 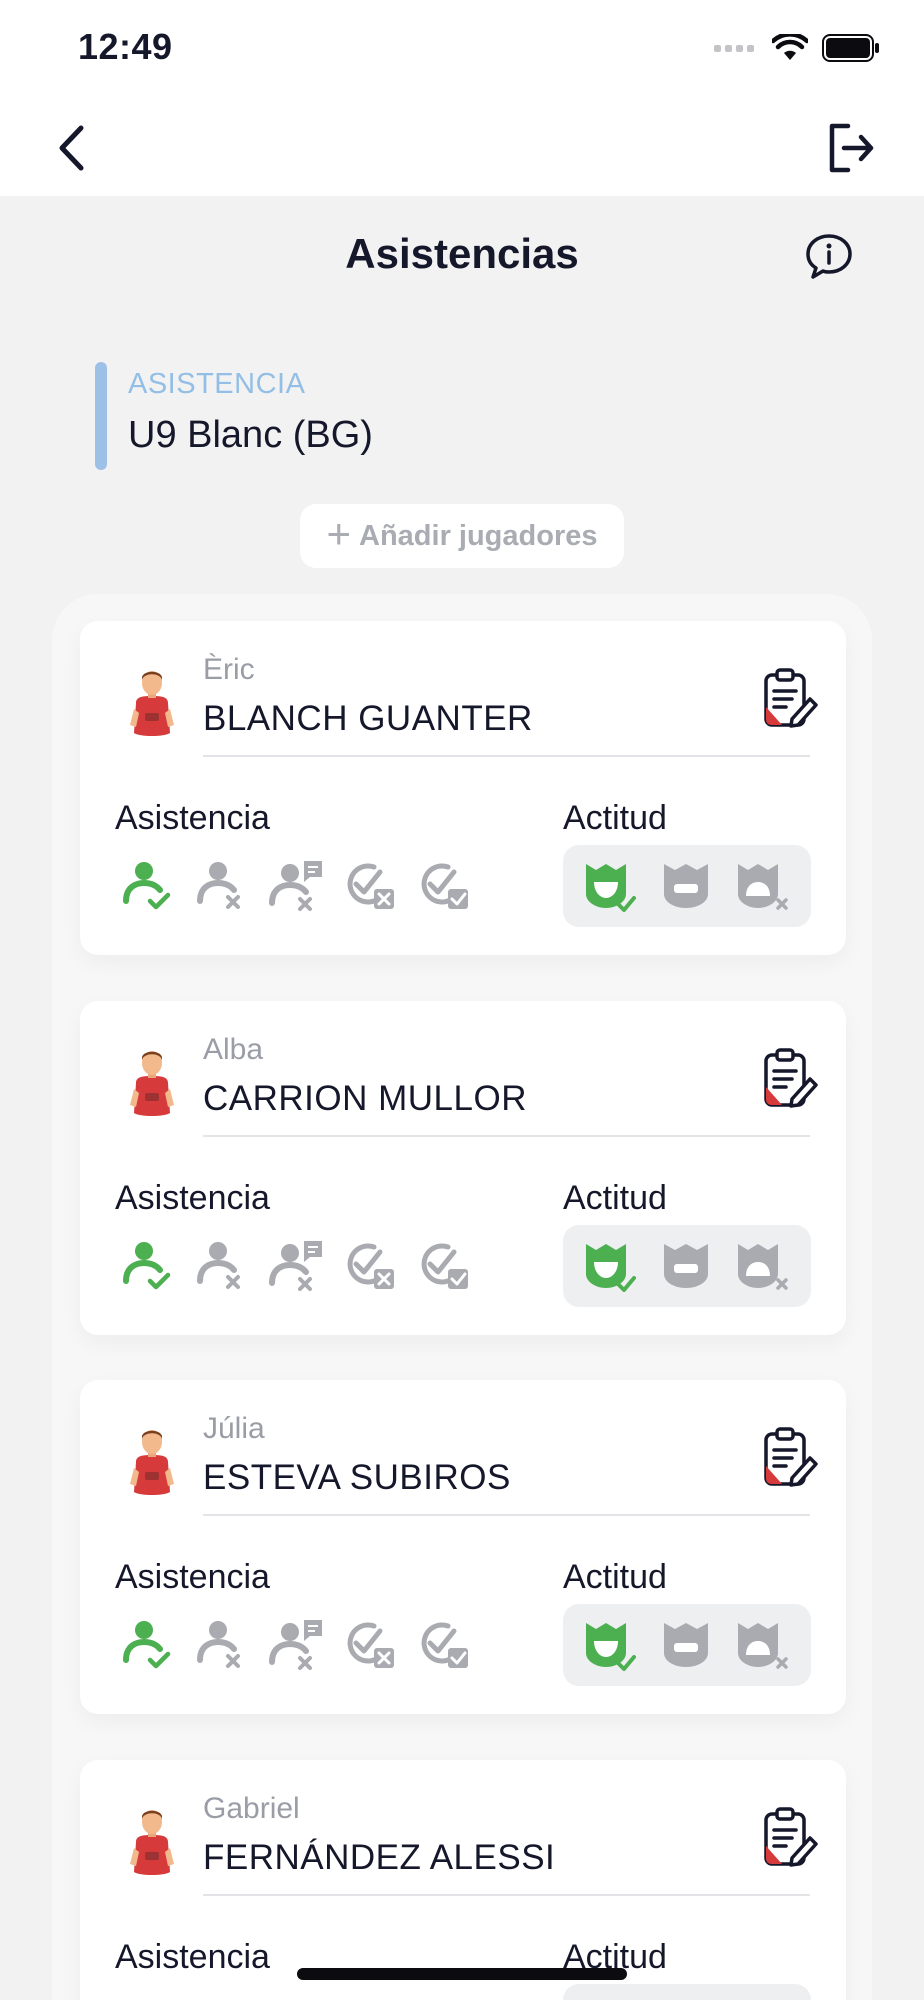 What do you see at coordinates (234, 1428) in the screenshot?
I see `player-first-name: Júlia` at bounding box center [234, 1428].